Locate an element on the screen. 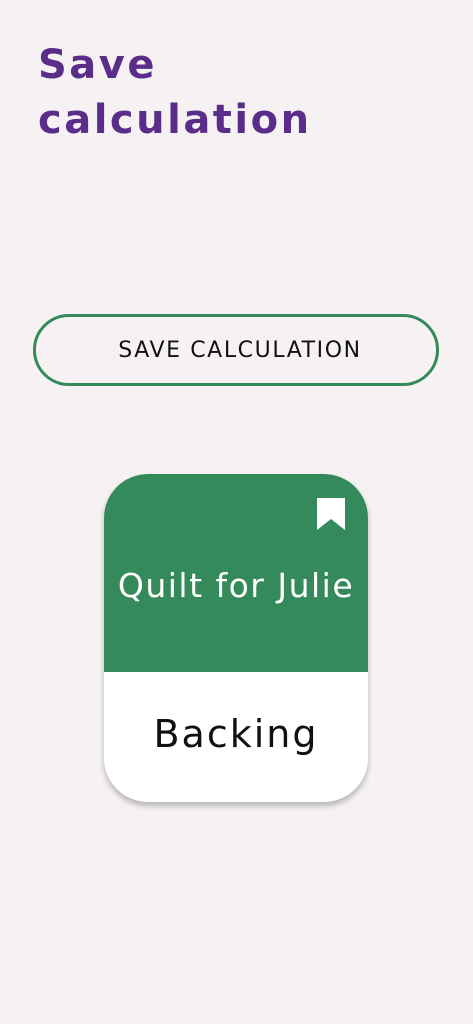 This screenshot has height=1024, width=473. bookmark-icon is located at coordinates (331, 514).